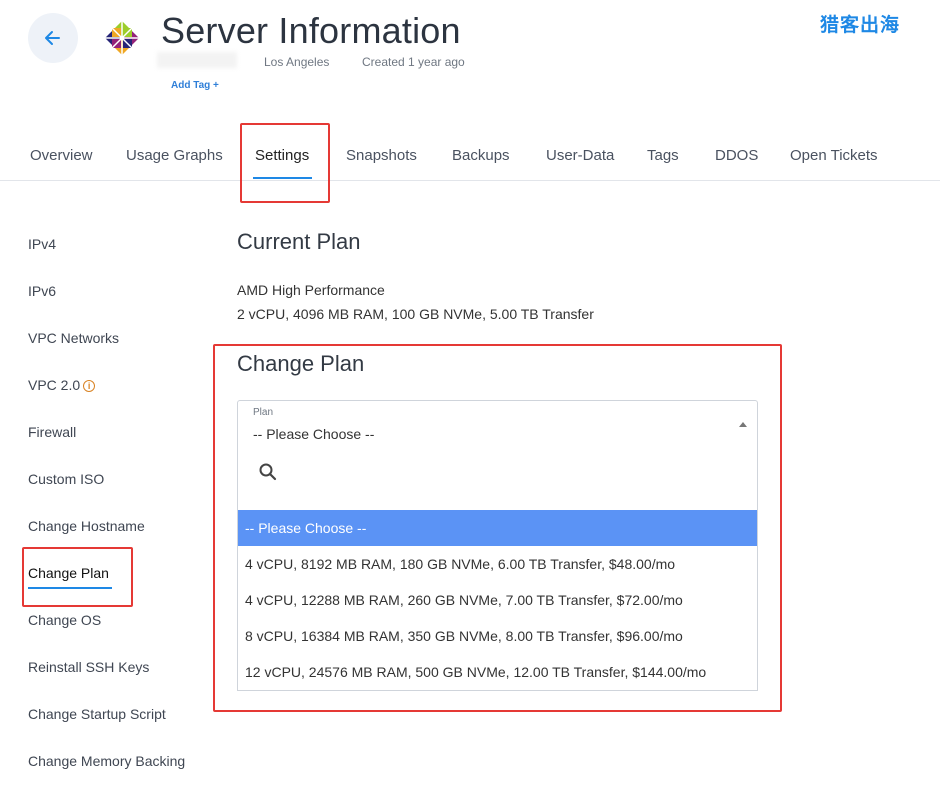 This screenshot has height=799, width=940. I want to click on info-icon: i, so click(89, 386).